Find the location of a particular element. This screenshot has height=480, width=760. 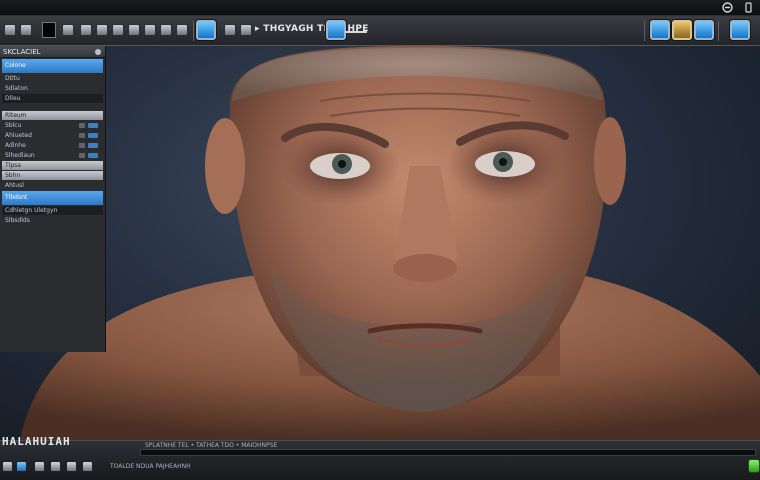

render-icon is located at coordinates (704, 30).